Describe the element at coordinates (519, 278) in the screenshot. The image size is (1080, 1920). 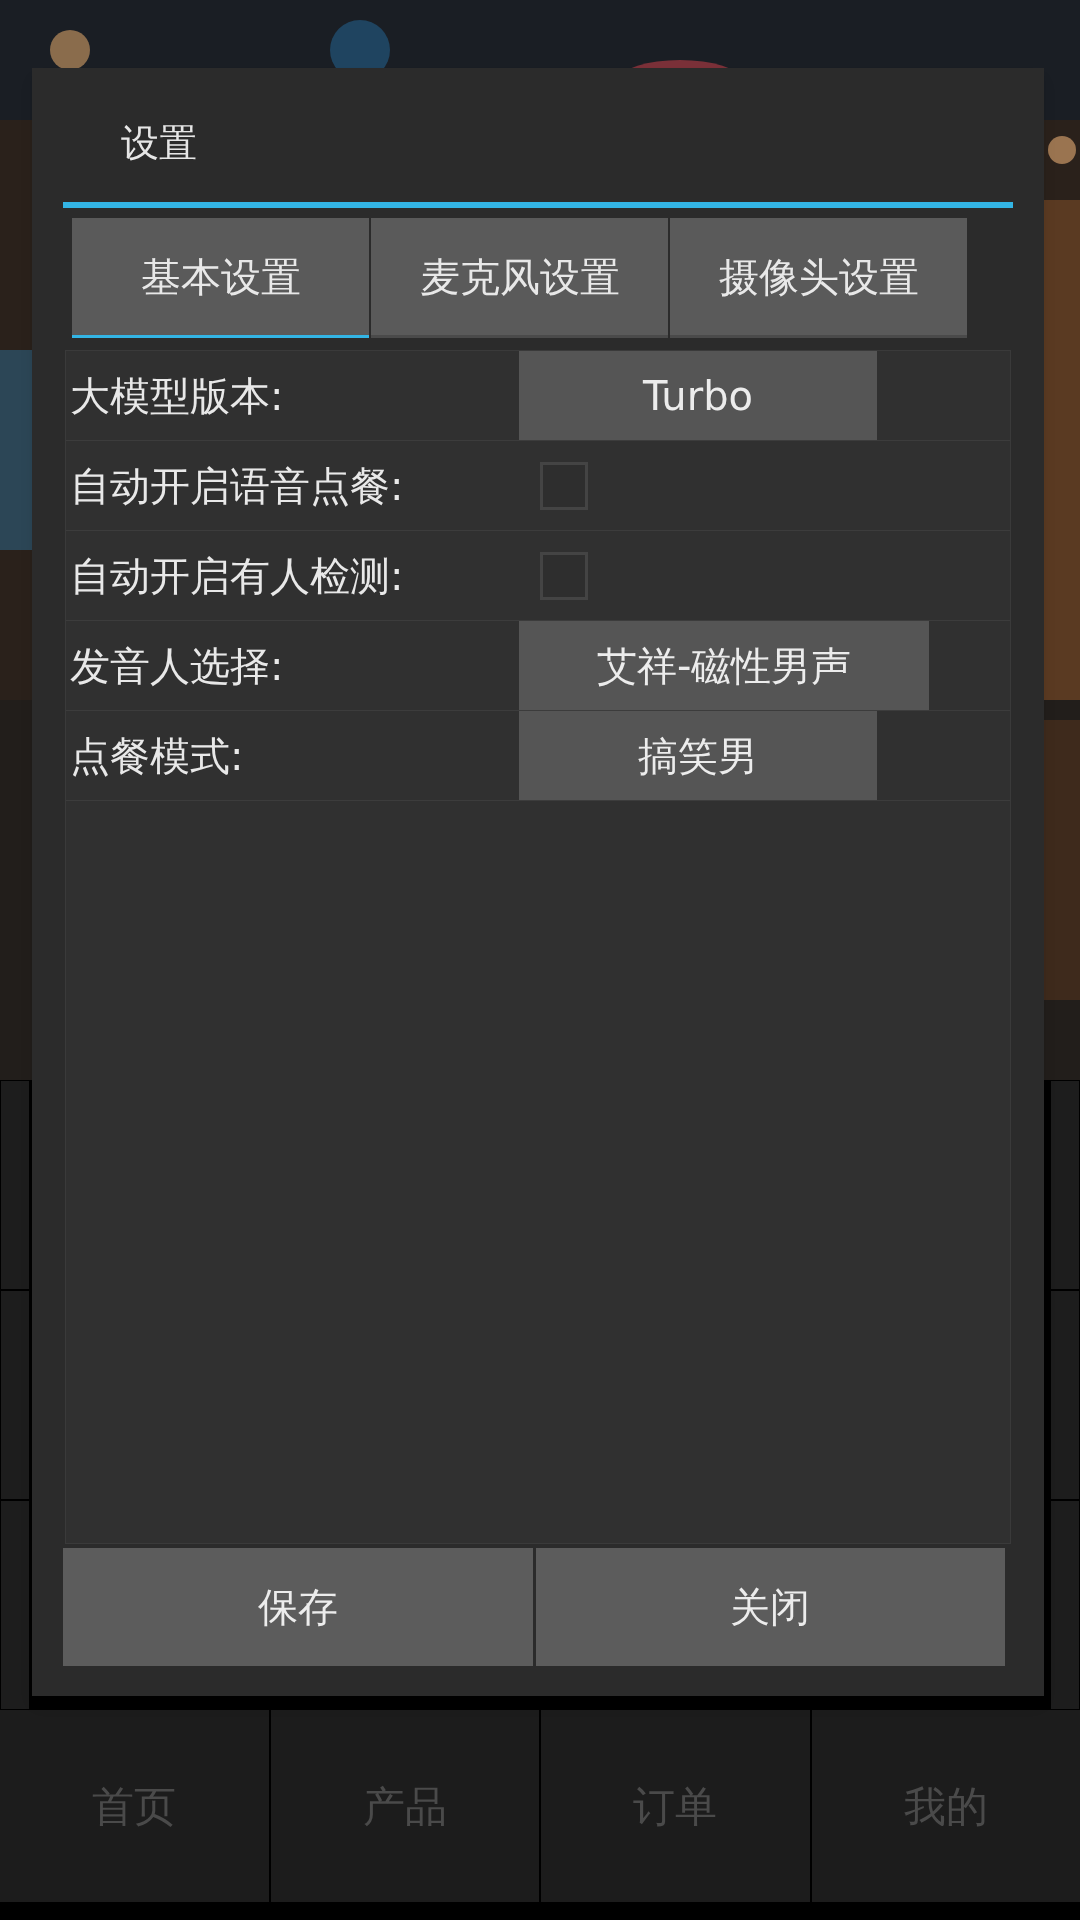
I see `tab: 麦克风设置` at that location.